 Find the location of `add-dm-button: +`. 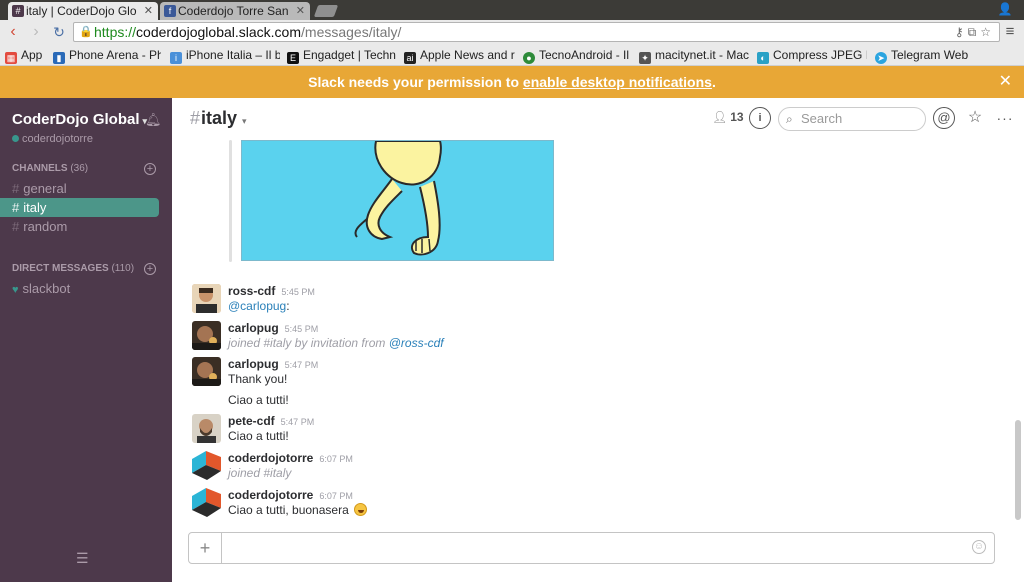

add-dm-button: + is located at coordinates (150, 269).